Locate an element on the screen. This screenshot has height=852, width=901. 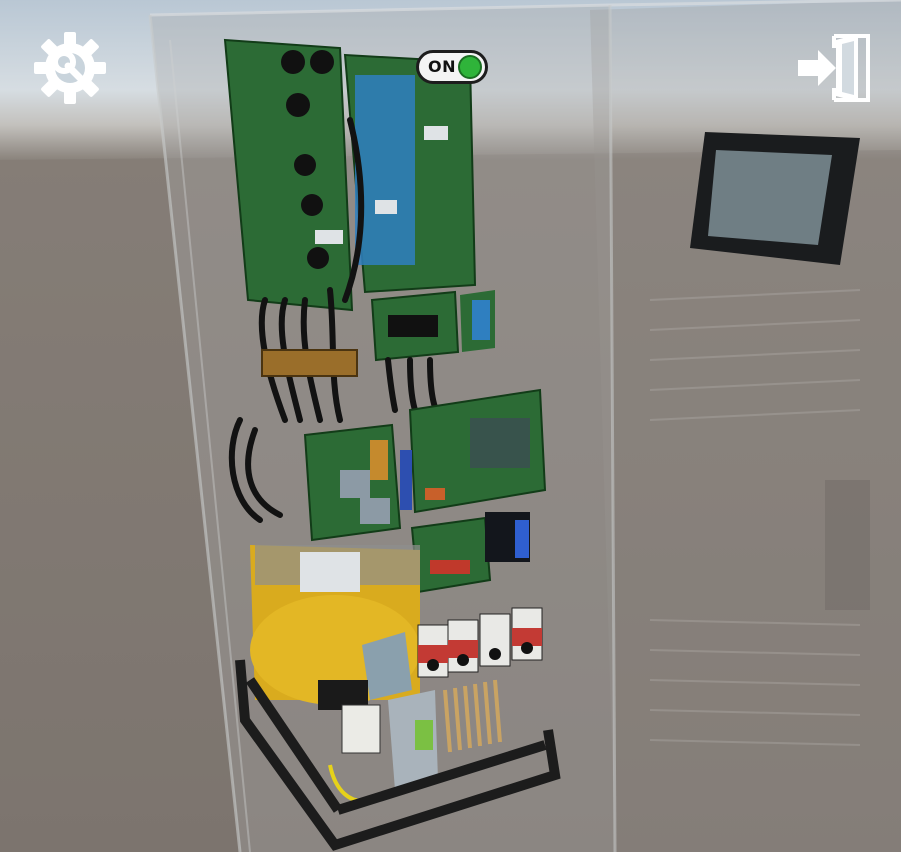
settings-button is located at coordinates (70, 68).